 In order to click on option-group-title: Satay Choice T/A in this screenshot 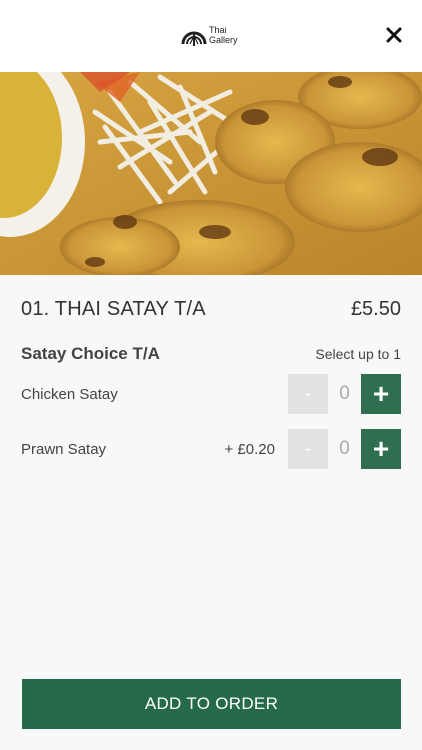, I will do `click(90, 353)`.